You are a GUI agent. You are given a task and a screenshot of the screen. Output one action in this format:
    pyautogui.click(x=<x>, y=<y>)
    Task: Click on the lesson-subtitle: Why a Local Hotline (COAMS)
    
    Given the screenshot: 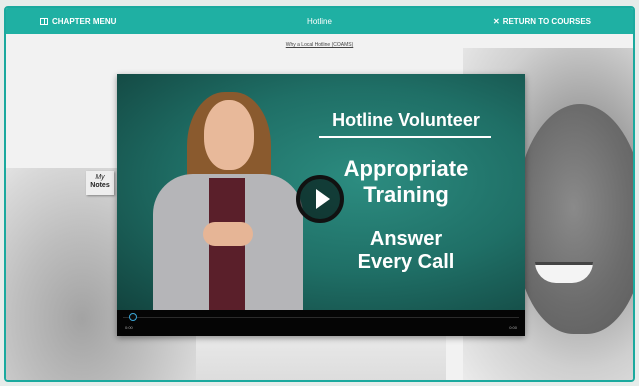 What is the action you would take?
    pyautogui.click(x=319, y=45)
    